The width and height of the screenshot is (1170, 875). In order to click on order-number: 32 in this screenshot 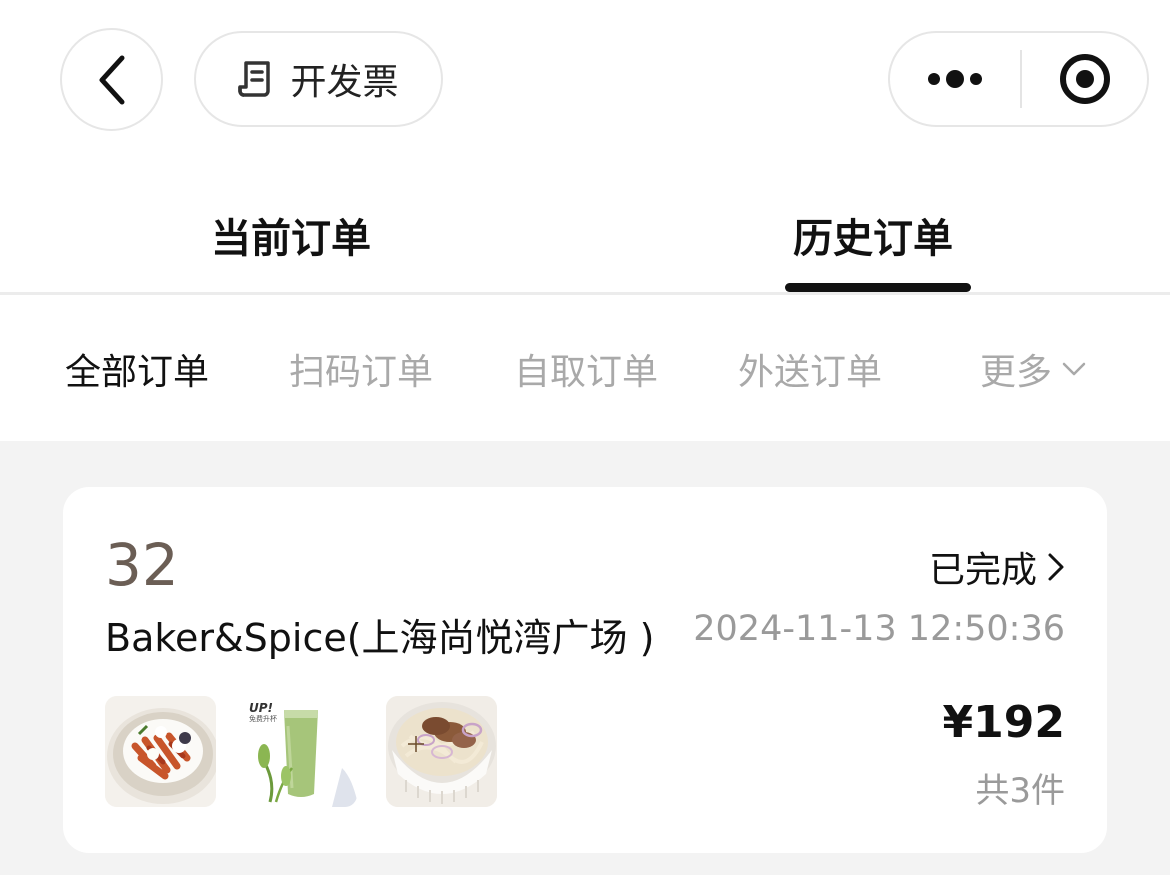, I will do `click(142, 565)`.